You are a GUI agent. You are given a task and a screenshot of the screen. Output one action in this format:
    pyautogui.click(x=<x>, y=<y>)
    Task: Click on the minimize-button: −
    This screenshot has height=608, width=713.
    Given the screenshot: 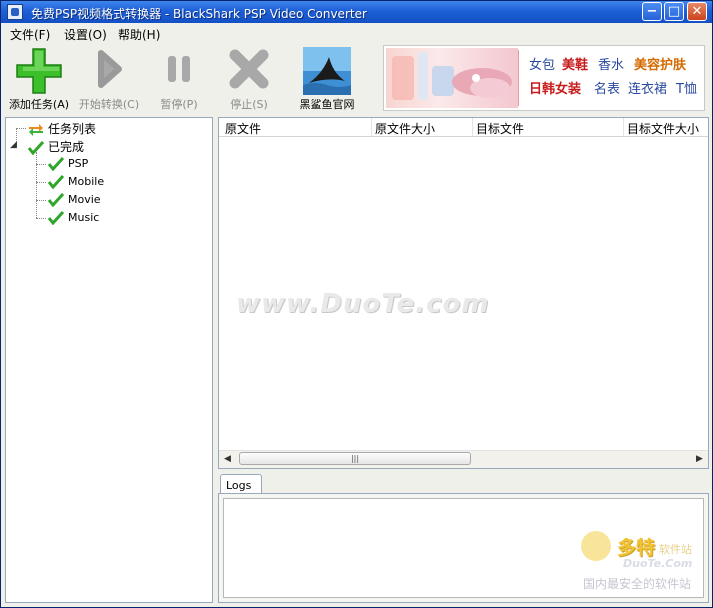 What is the action you would take?
    pyautogui.click(x=652, y=11)
    